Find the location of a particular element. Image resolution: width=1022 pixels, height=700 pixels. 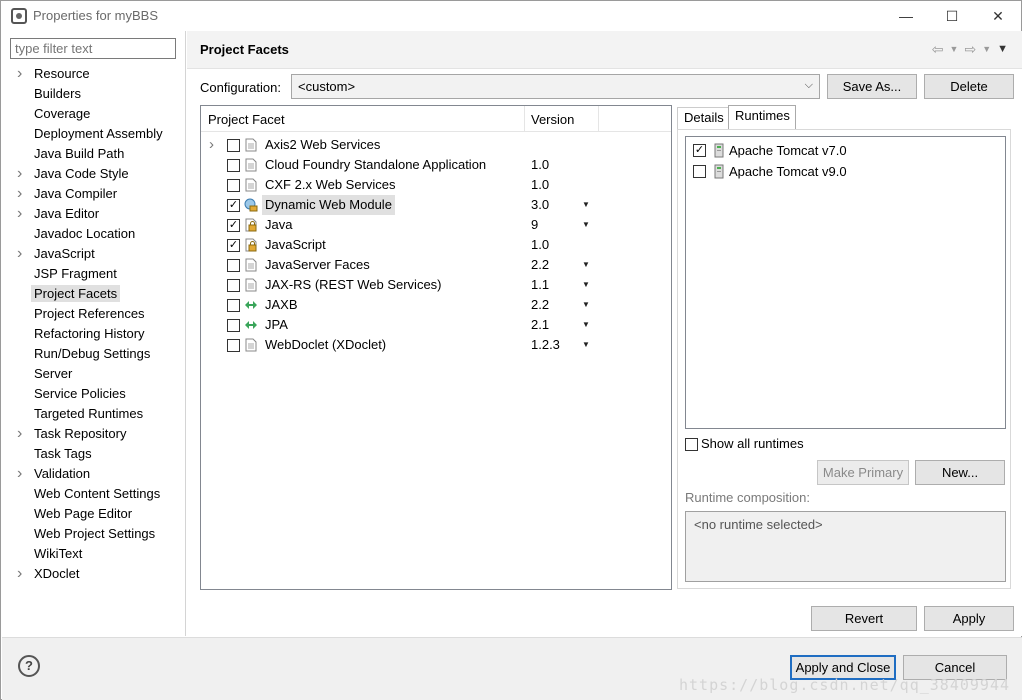

runtime-row: Apache Tomcat v9.0 is located at coordinates (845, 171).